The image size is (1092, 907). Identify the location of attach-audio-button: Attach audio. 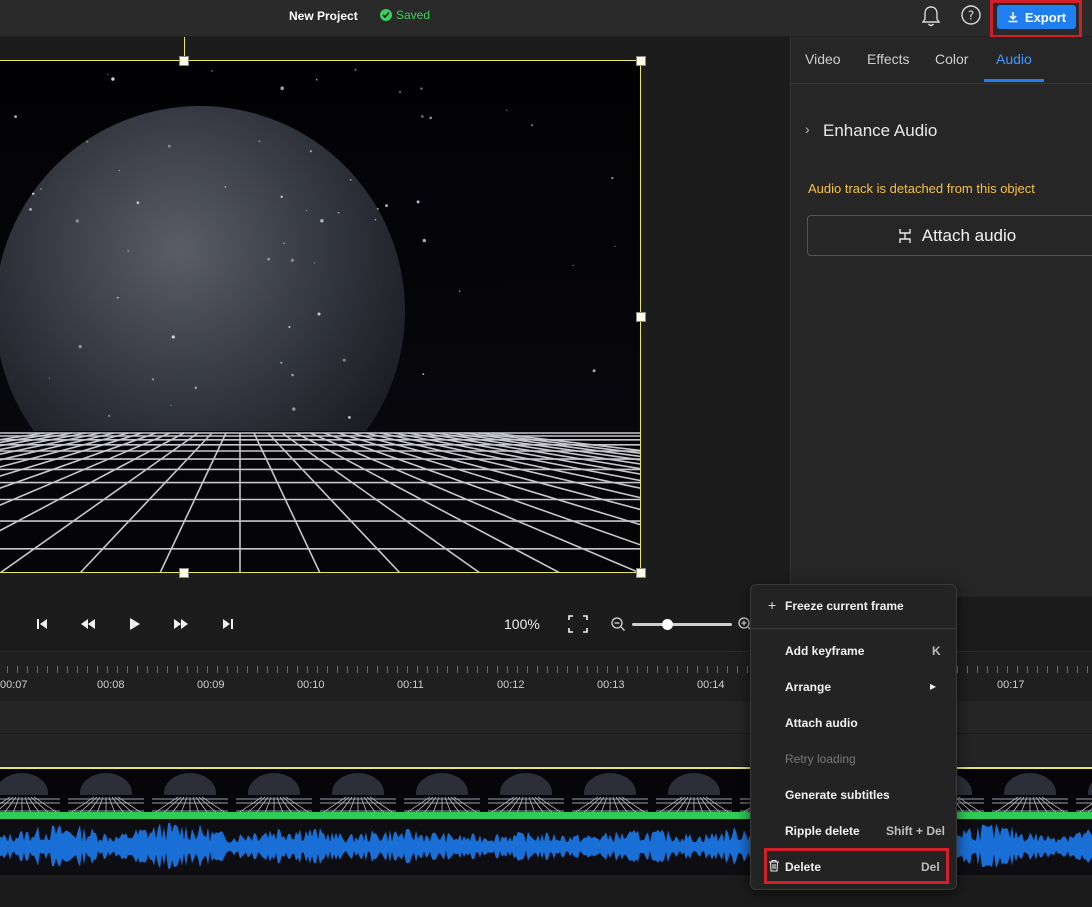
(949, 235).